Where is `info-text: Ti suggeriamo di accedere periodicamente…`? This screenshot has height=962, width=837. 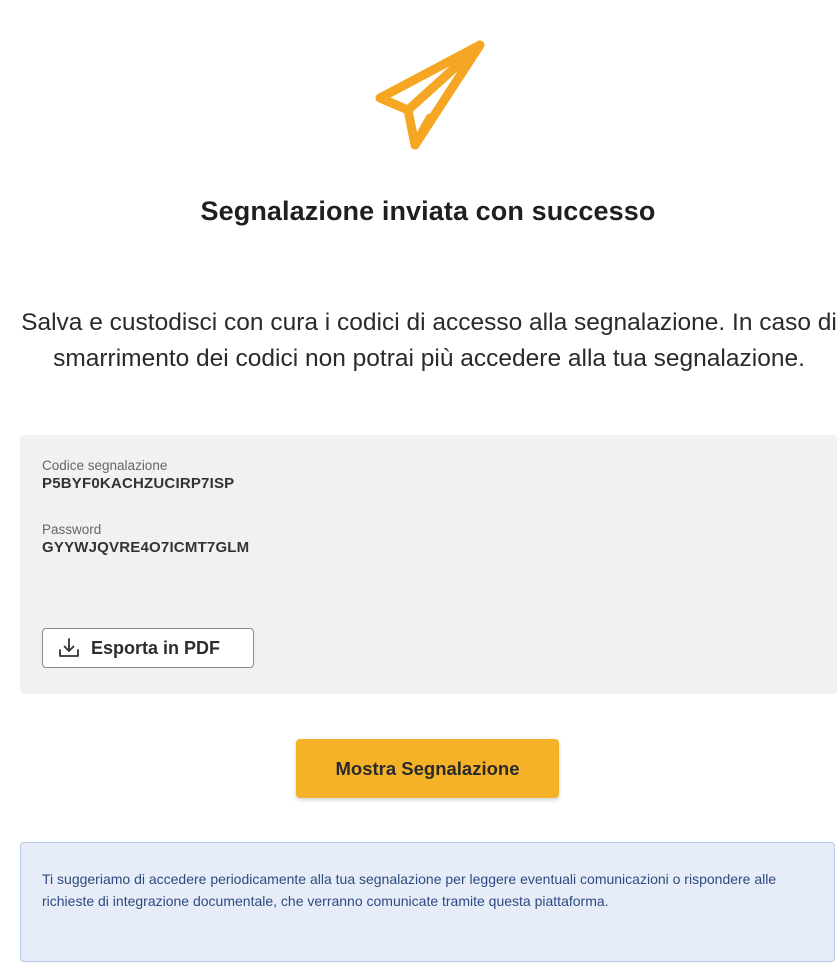 info-text: Ti suggeriamo di accedere periodicamente… is located at coordinates (409, 890).